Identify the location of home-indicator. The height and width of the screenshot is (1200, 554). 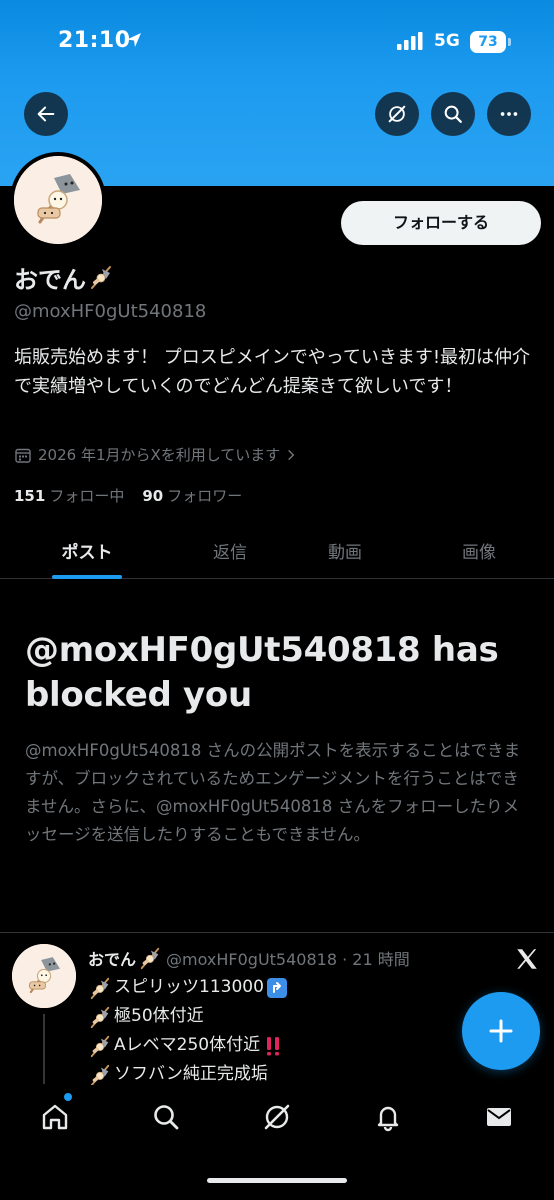
(277, 1180).